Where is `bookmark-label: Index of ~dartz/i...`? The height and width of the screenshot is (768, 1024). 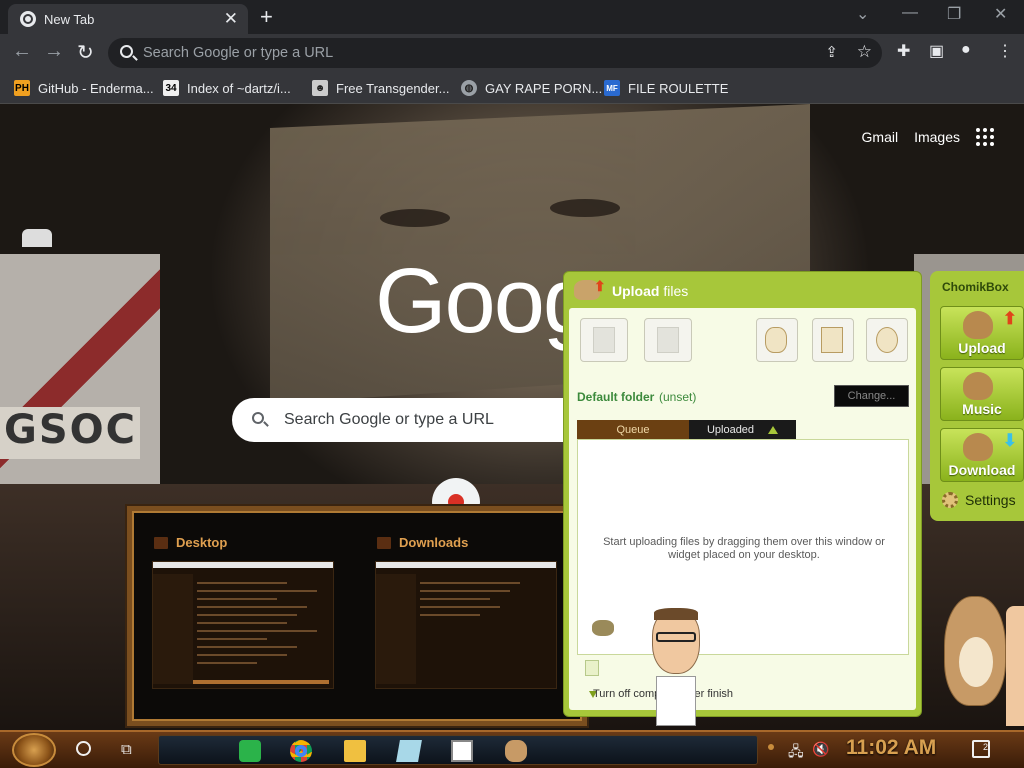
bookmark-label: Index of ~dartz/i... is located at coordinates (239, 88).